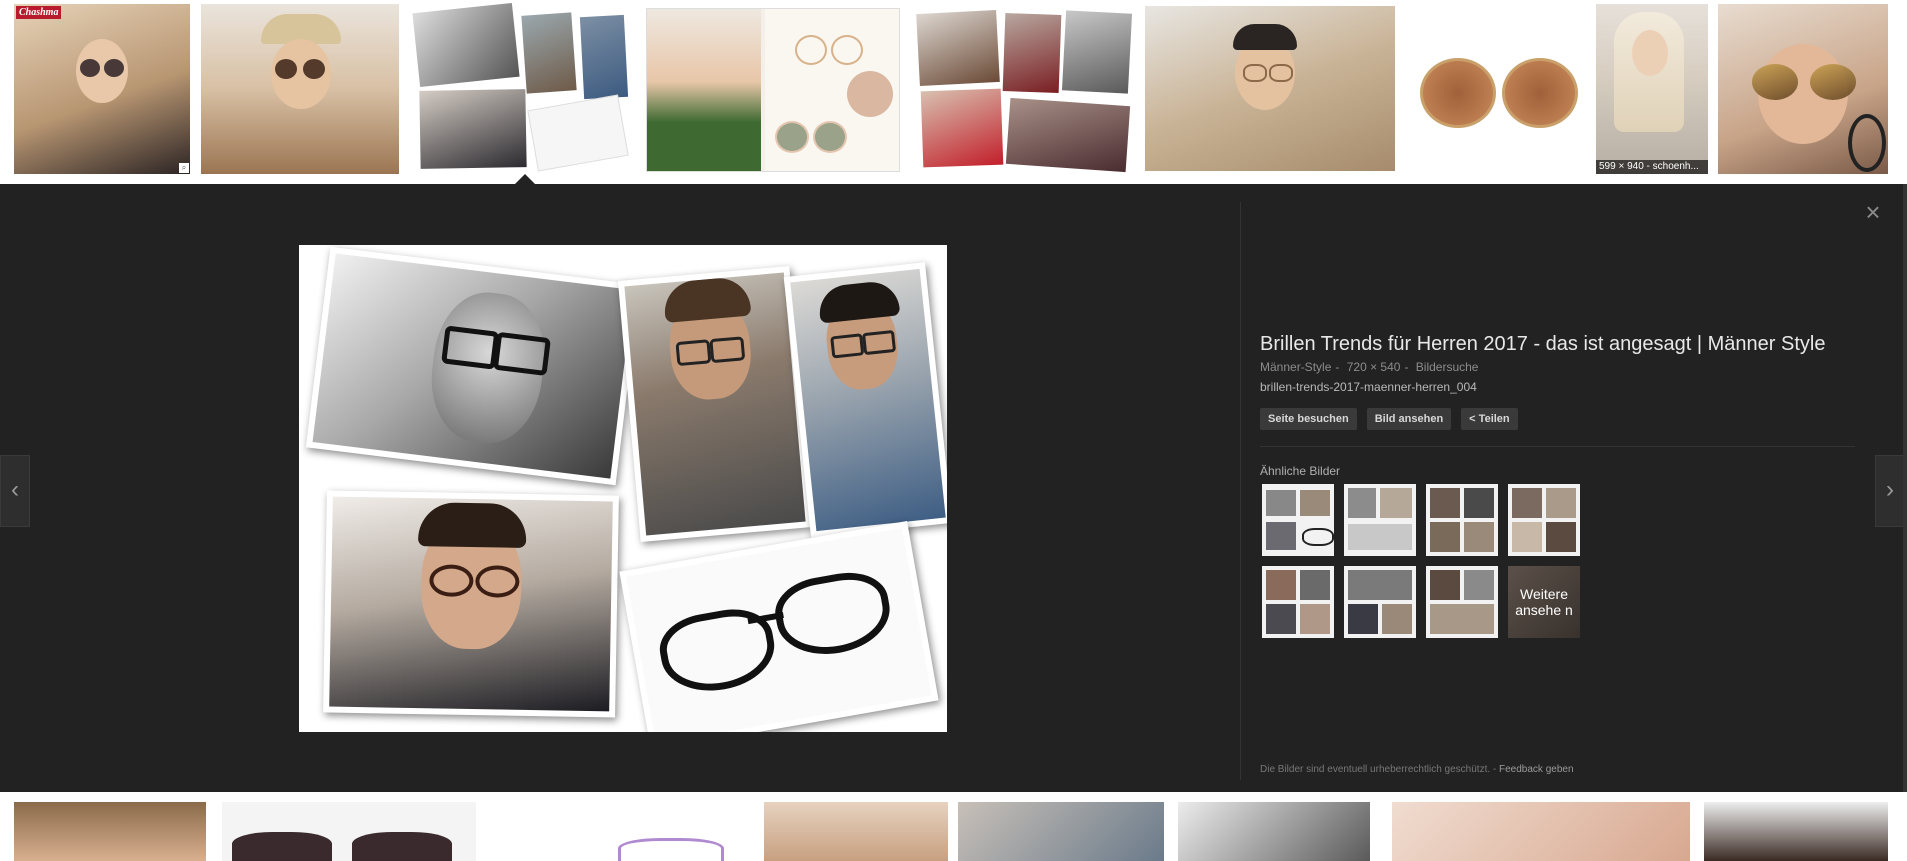 The image size is (1907, 861). I want to click on more-similar-label: Weitere ansehe n, so click(1544, 602).